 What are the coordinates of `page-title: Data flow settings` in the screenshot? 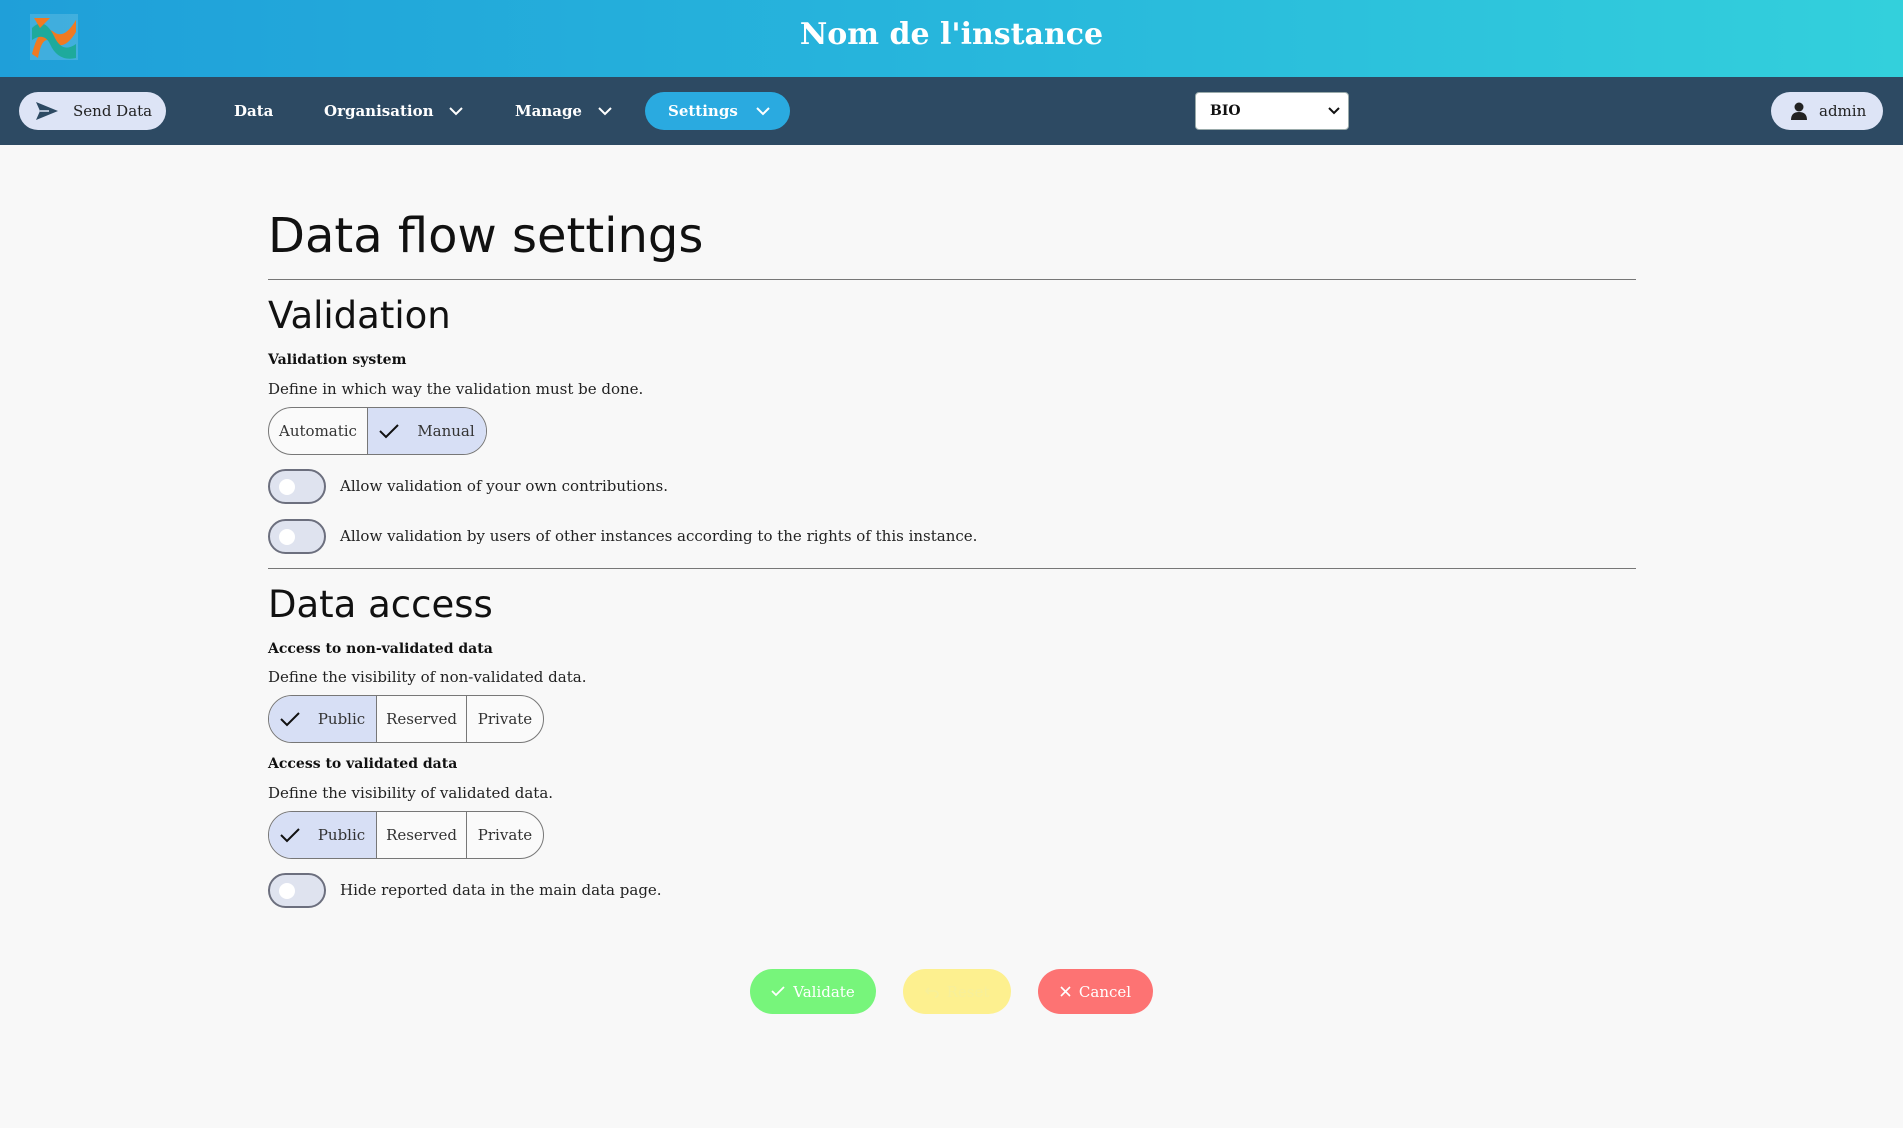 It's located at (486, 236).